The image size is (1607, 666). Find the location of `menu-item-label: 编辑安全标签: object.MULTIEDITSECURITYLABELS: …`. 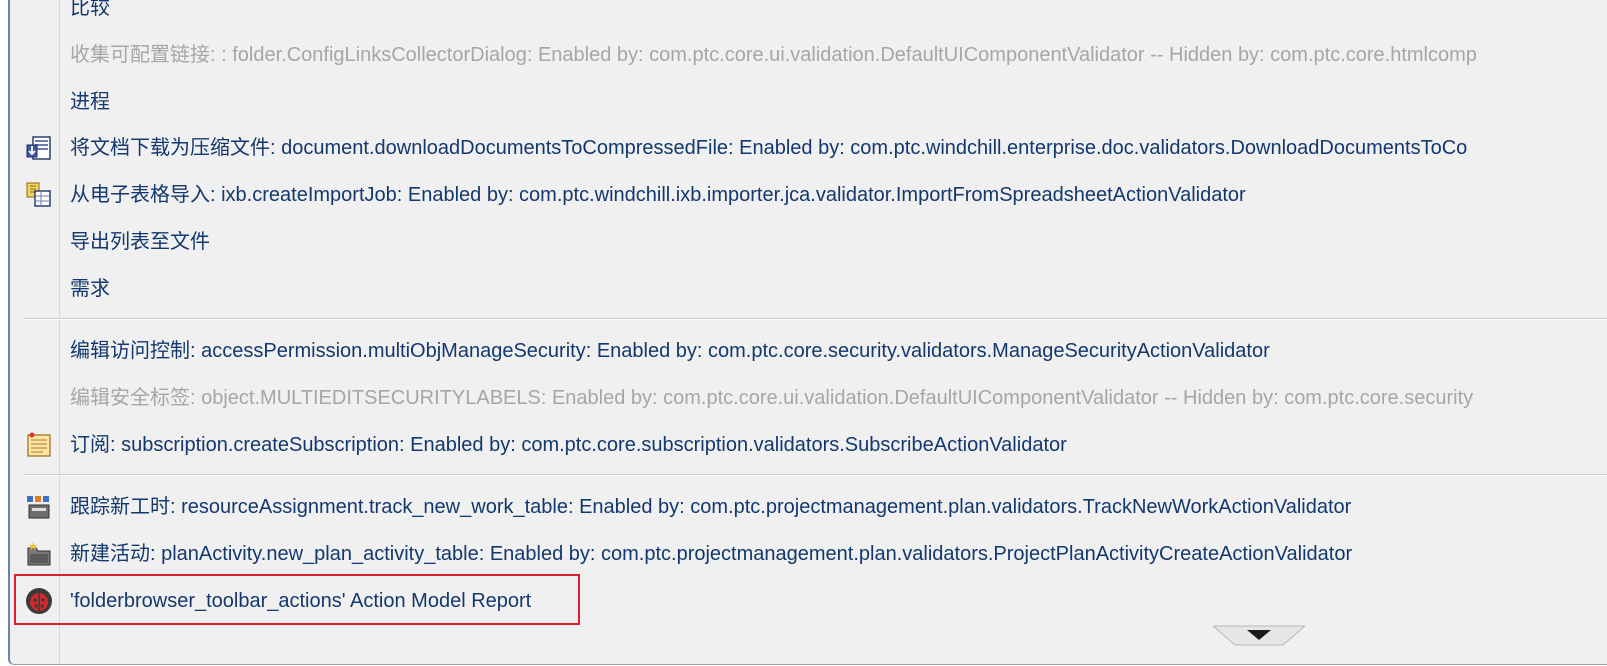

menu-item-label: 编辑安全标签: object.MULTIEDITSECURITYLABELS: … is located at coordinates (772, 398).